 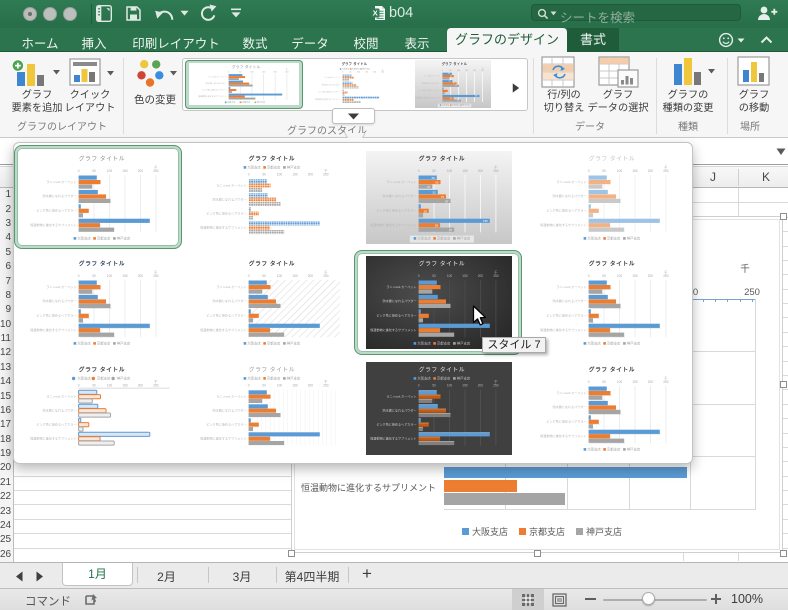 I want to click on svg-text: X, so click(x=375, y=13).